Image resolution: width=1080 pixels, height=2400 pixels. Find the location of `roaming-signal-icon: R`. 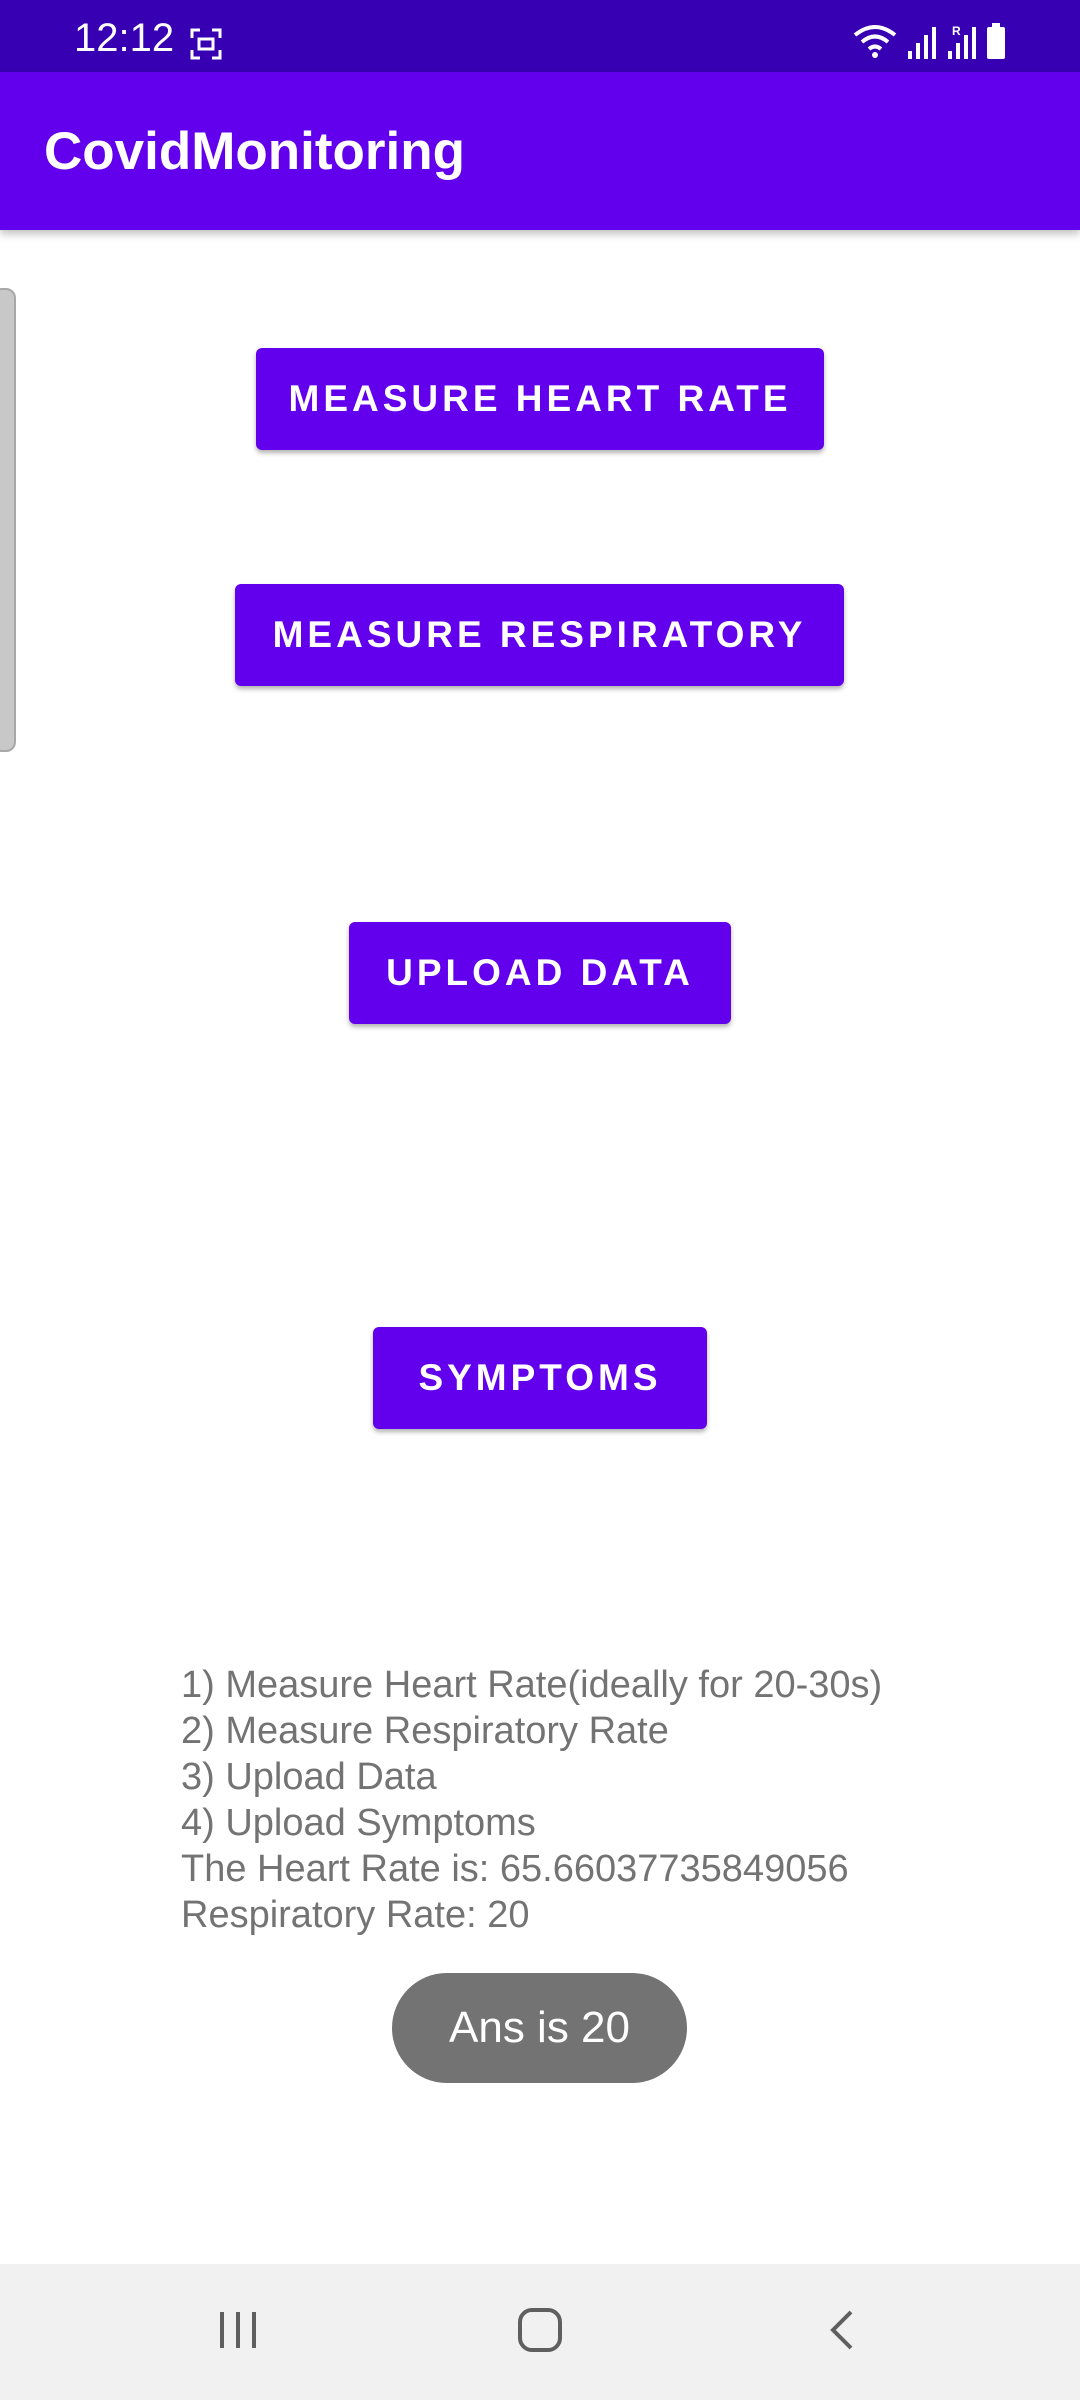

roaming-signal-icon: R is located at coordinates (962, 43).